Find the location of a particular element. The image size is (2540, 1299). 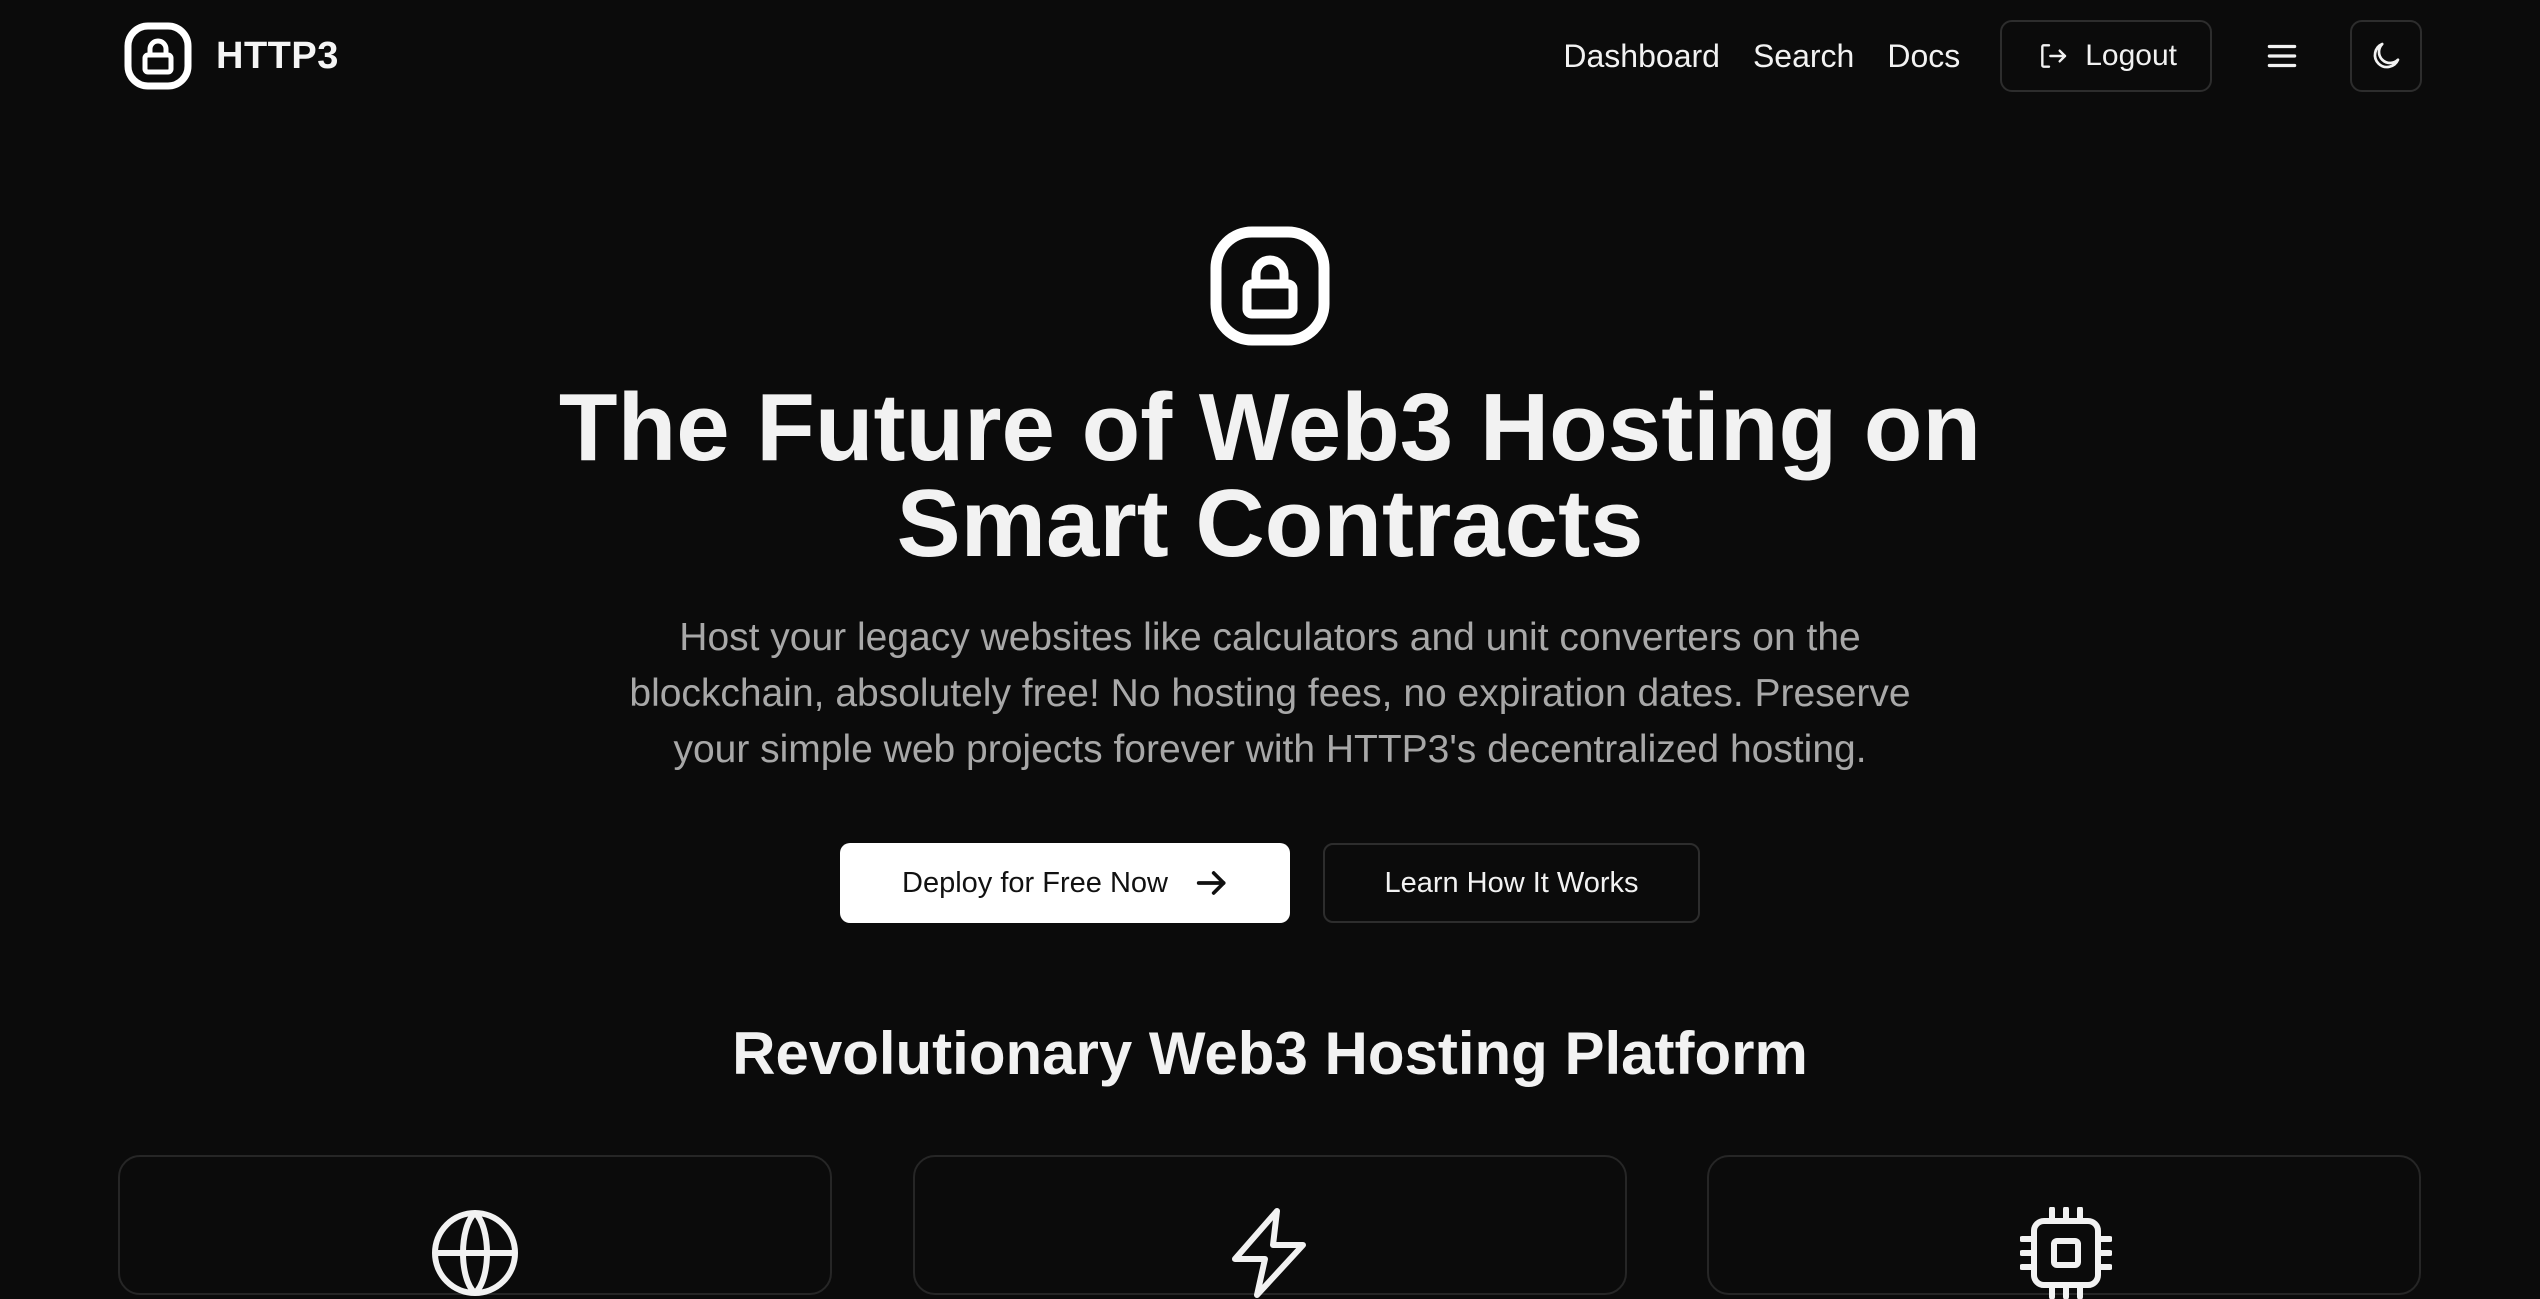

menu-button is located at coordinates (2282, 56).